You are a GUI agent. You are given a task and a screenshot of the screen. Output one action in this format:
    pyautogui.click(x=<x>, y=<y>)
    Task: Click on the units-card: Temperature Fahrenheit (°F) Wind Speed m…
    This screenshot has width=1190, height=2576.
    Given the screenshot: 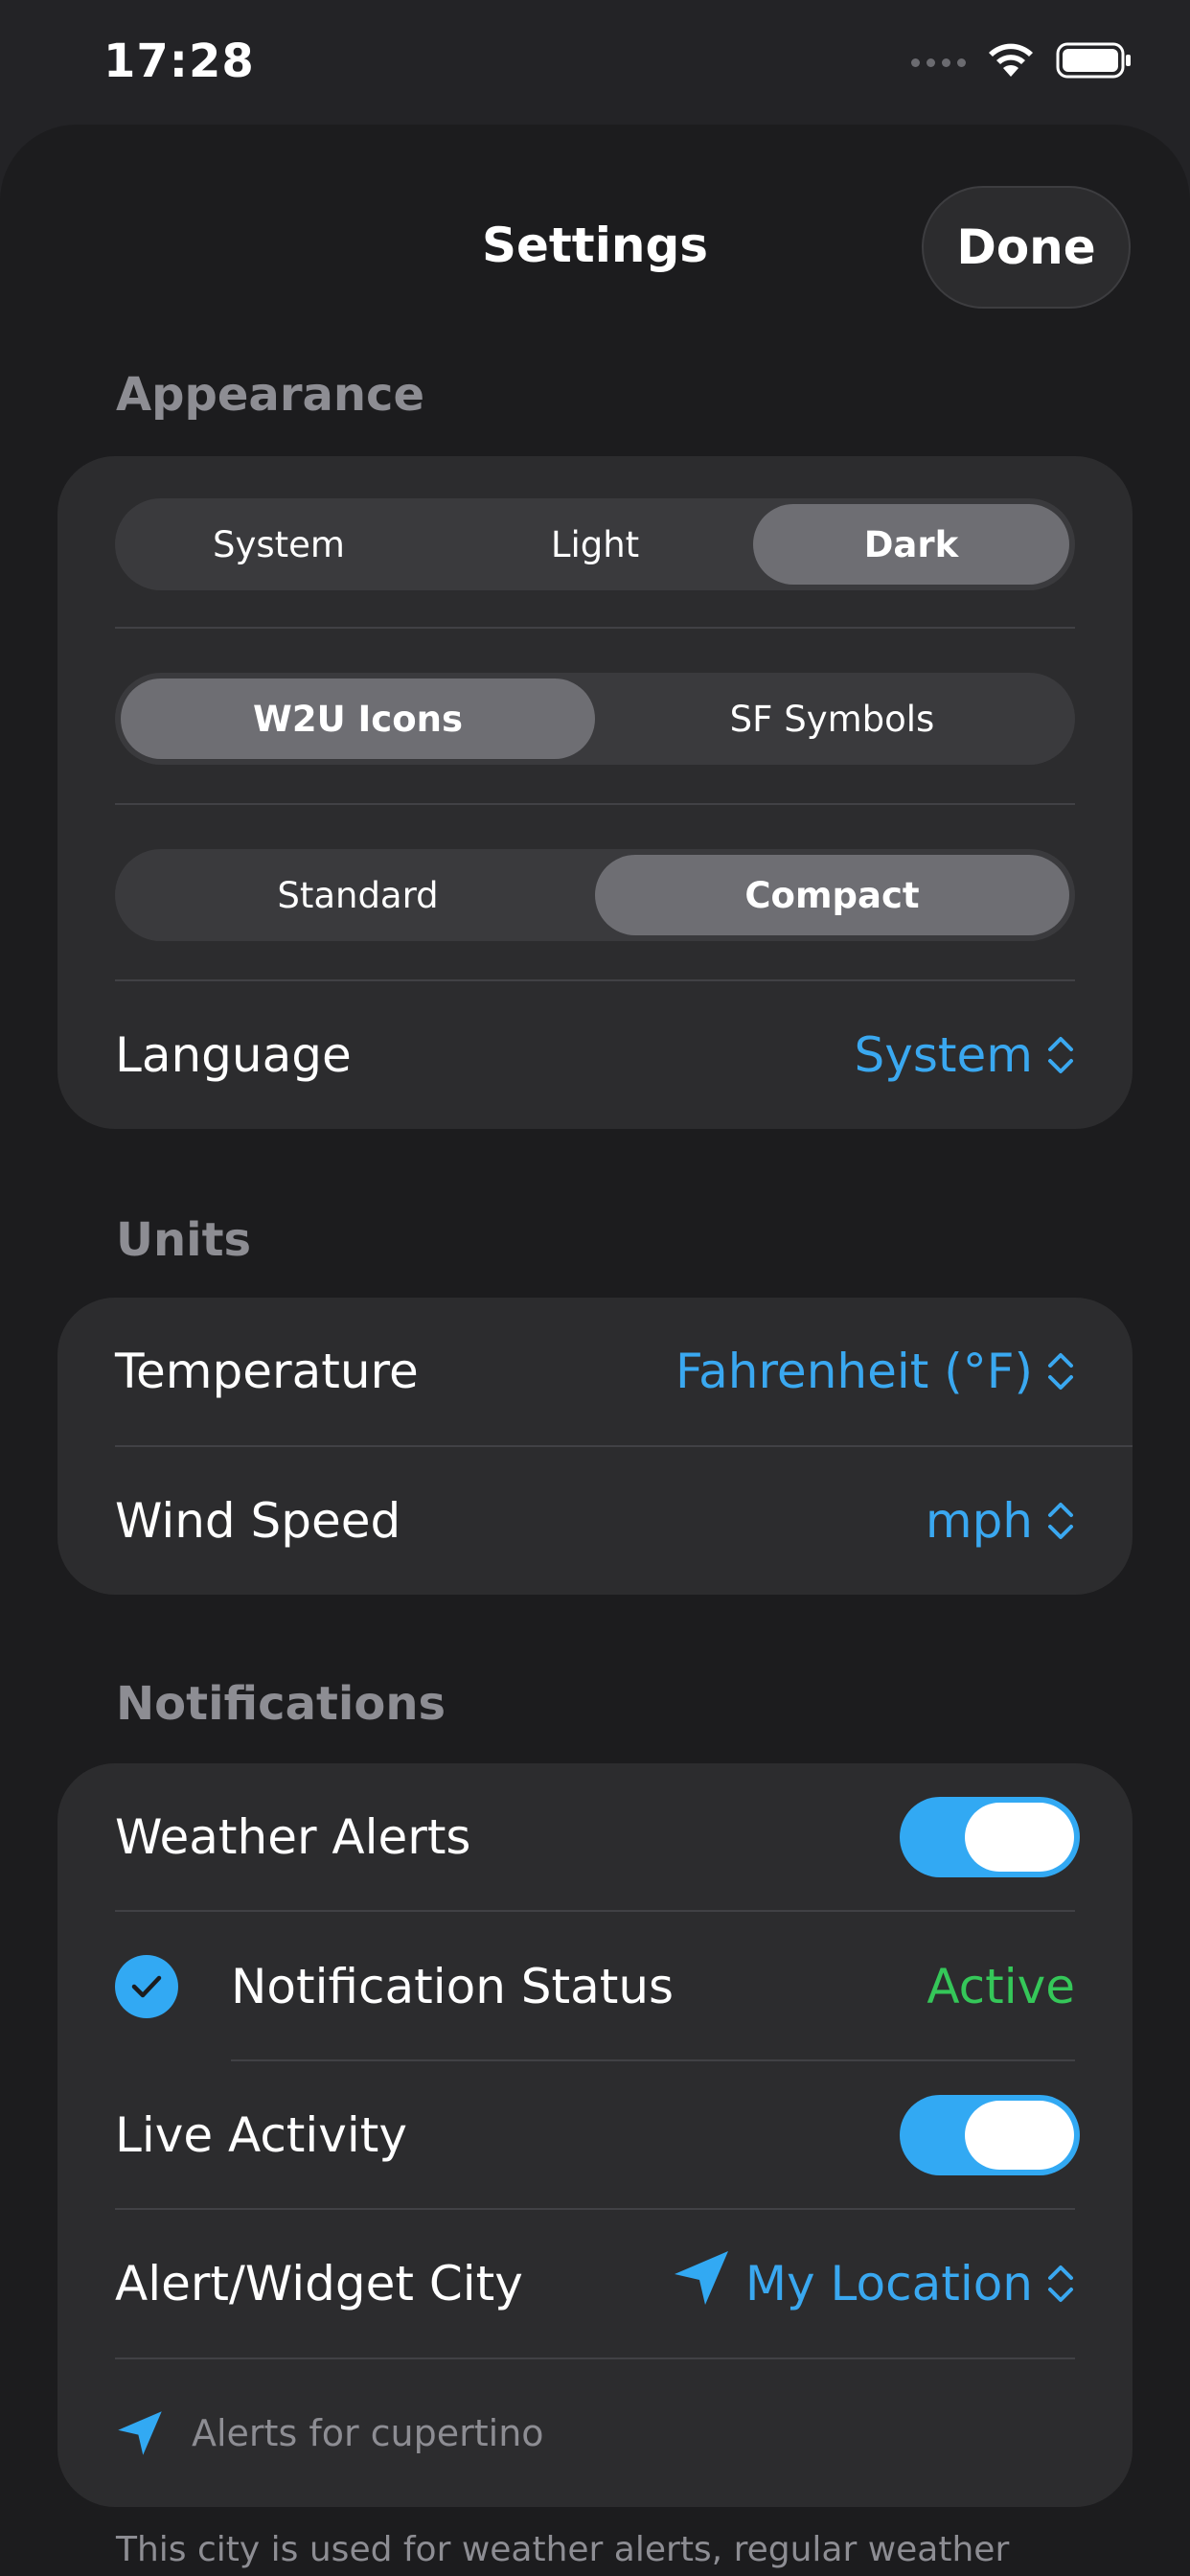 What is the action you would take?
    pyautogui.click(x=595, y=1446)
    